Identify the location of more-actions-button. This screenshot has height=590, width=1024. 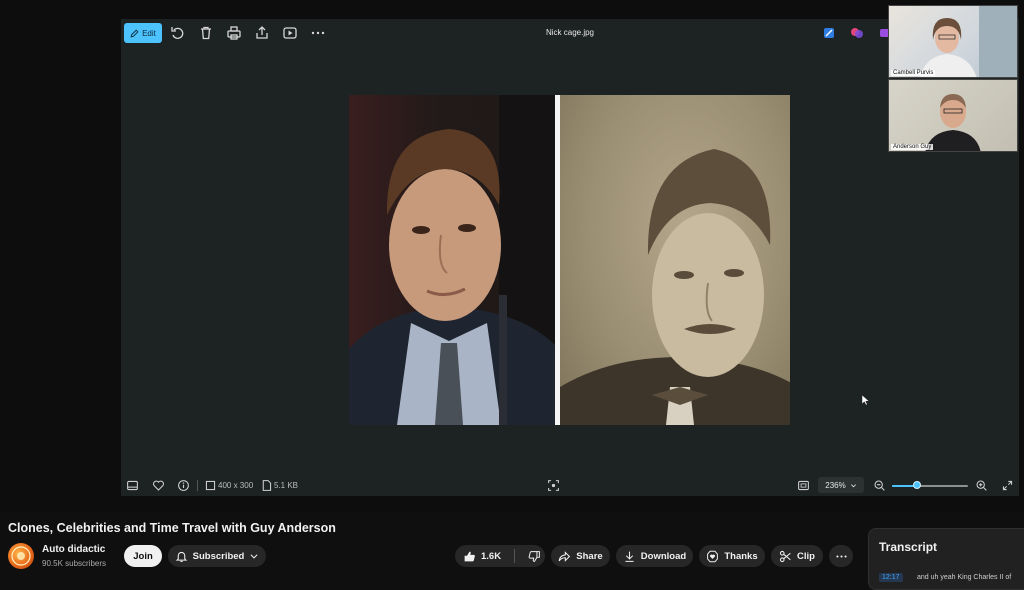
(841, 556).